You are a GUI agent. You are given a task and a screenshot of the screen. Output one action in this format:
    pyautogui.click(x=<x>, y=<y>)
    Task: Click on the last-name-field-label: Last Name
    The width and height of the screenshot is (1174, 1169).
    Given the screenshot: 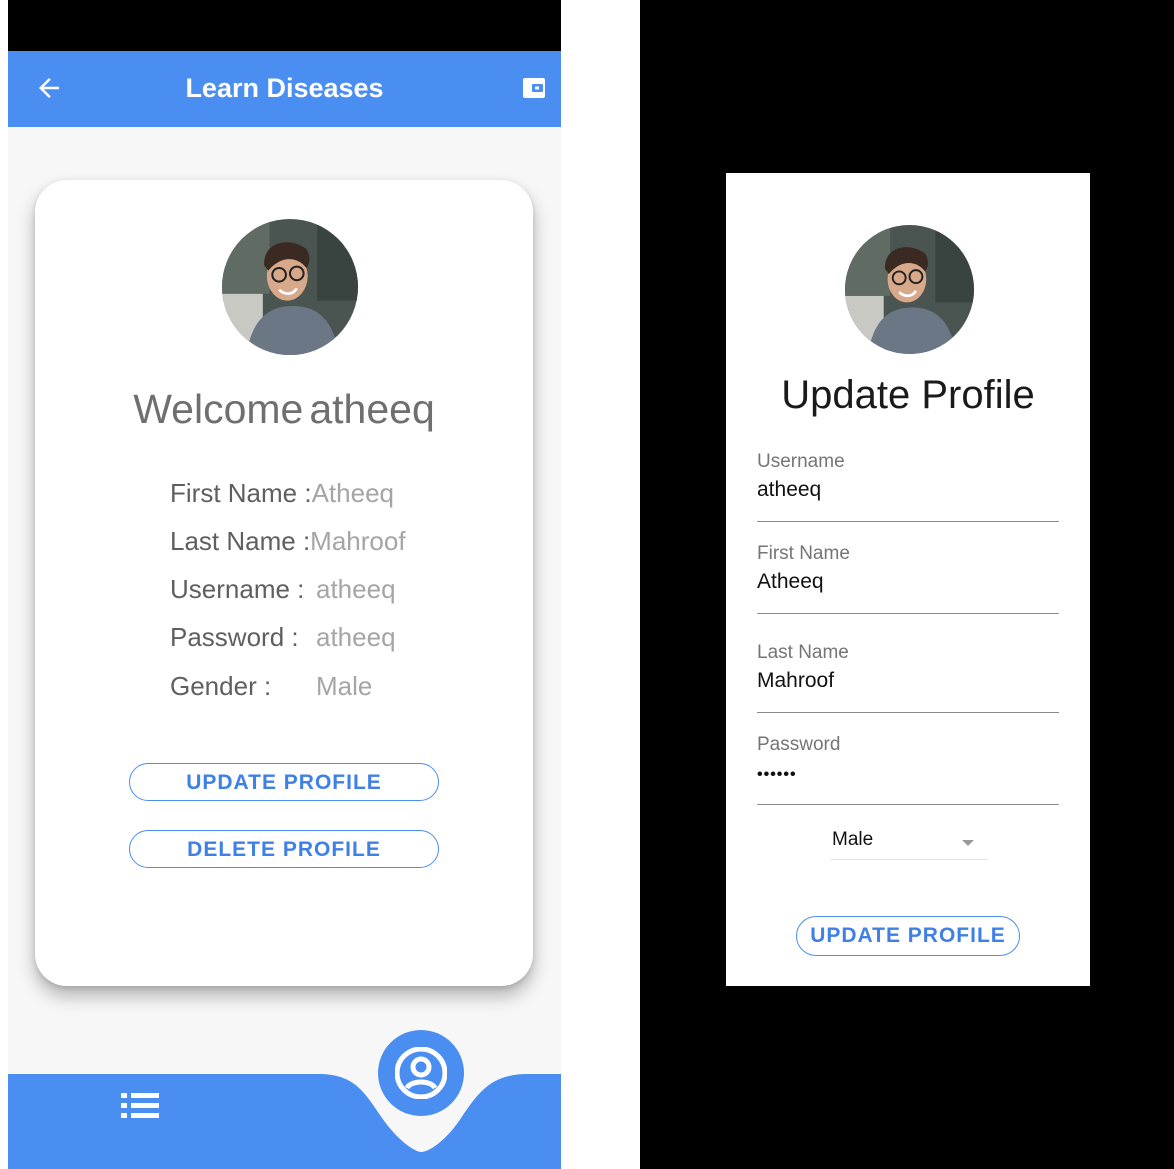 What is the action you would take?
    pyautogui.click(x=803, y=652)
    